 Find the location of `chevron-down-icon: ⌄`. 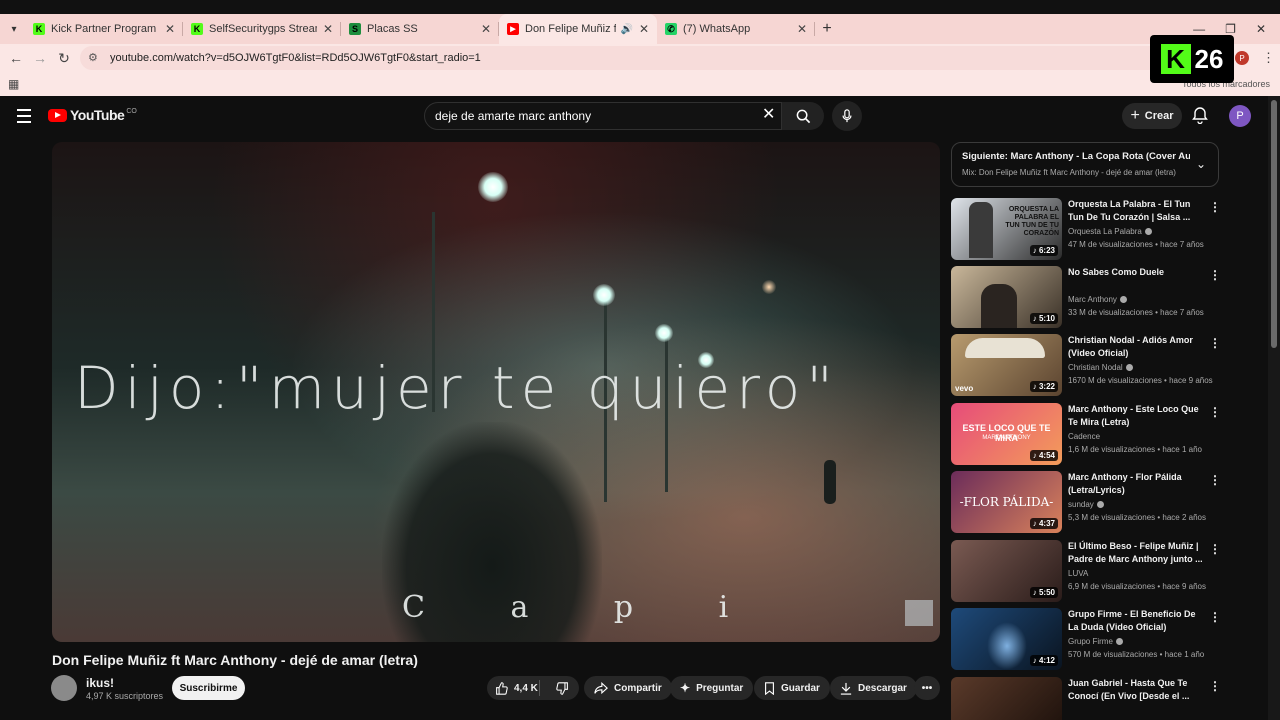

chevron-down-icon: ⌄ is located at coordinates (1201, 164).